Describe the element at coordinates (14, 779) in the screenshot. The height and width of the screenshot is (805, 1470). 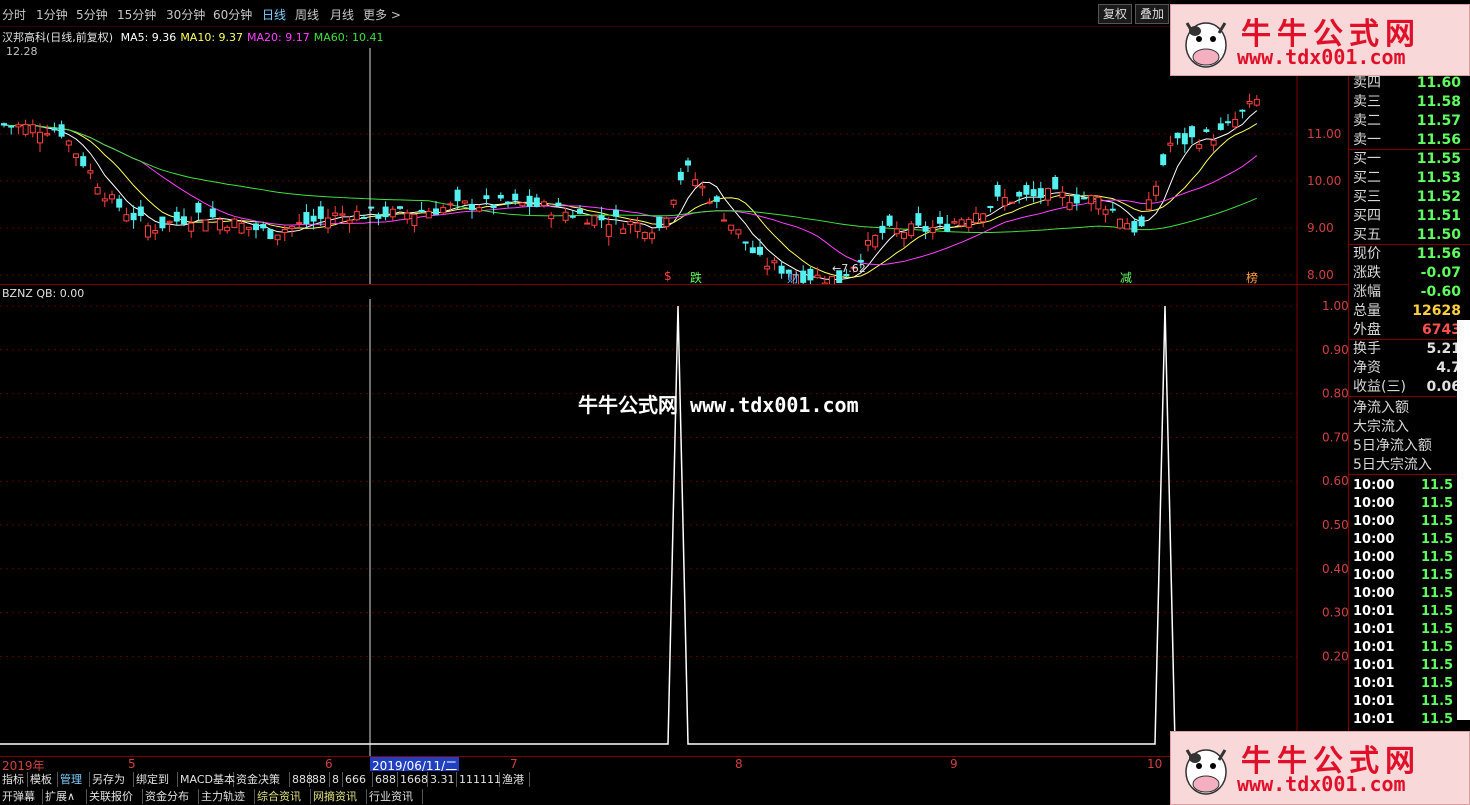
I see `tab-0: 指标` at that location.